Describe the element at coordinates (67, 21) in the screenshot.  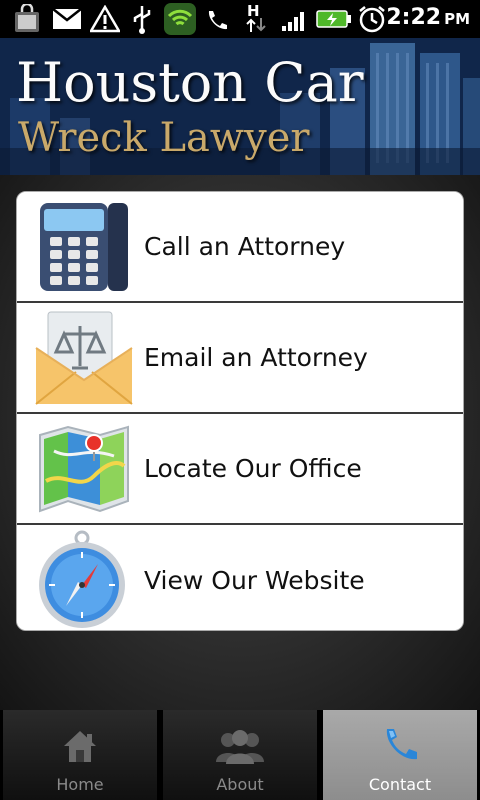
I see `mail-icon` at that location.